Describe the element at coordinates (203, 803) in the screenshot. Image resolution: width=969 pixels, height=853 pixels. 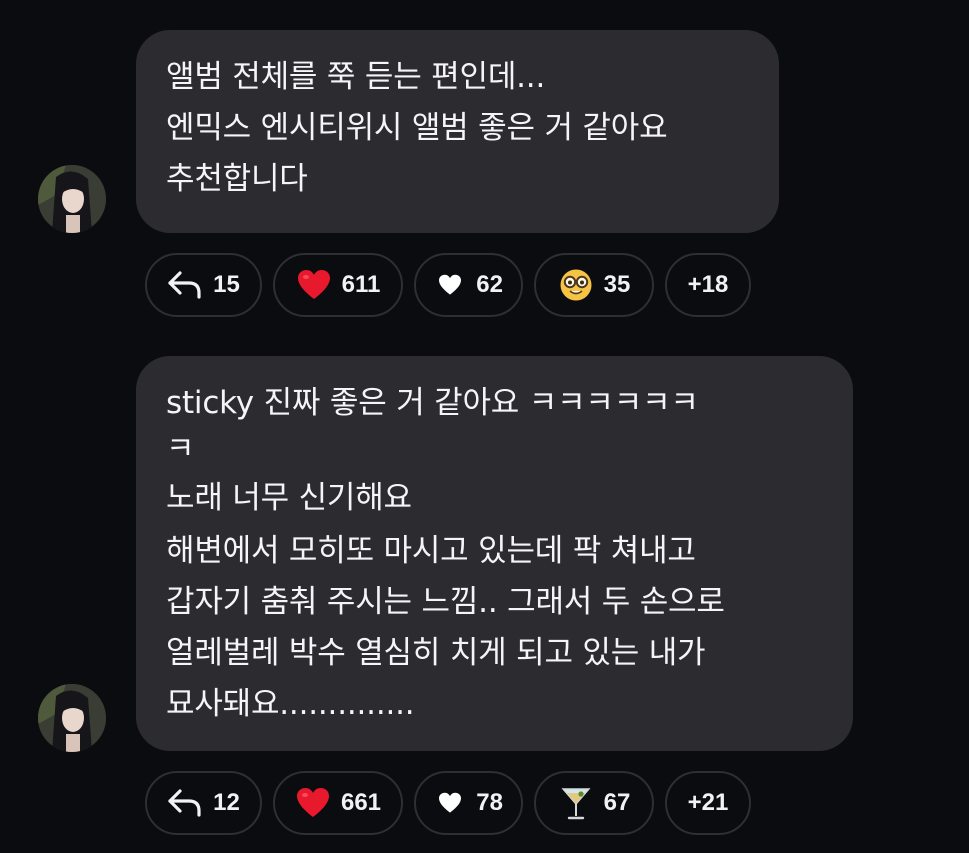
I see `reply-button: 12` at that location.